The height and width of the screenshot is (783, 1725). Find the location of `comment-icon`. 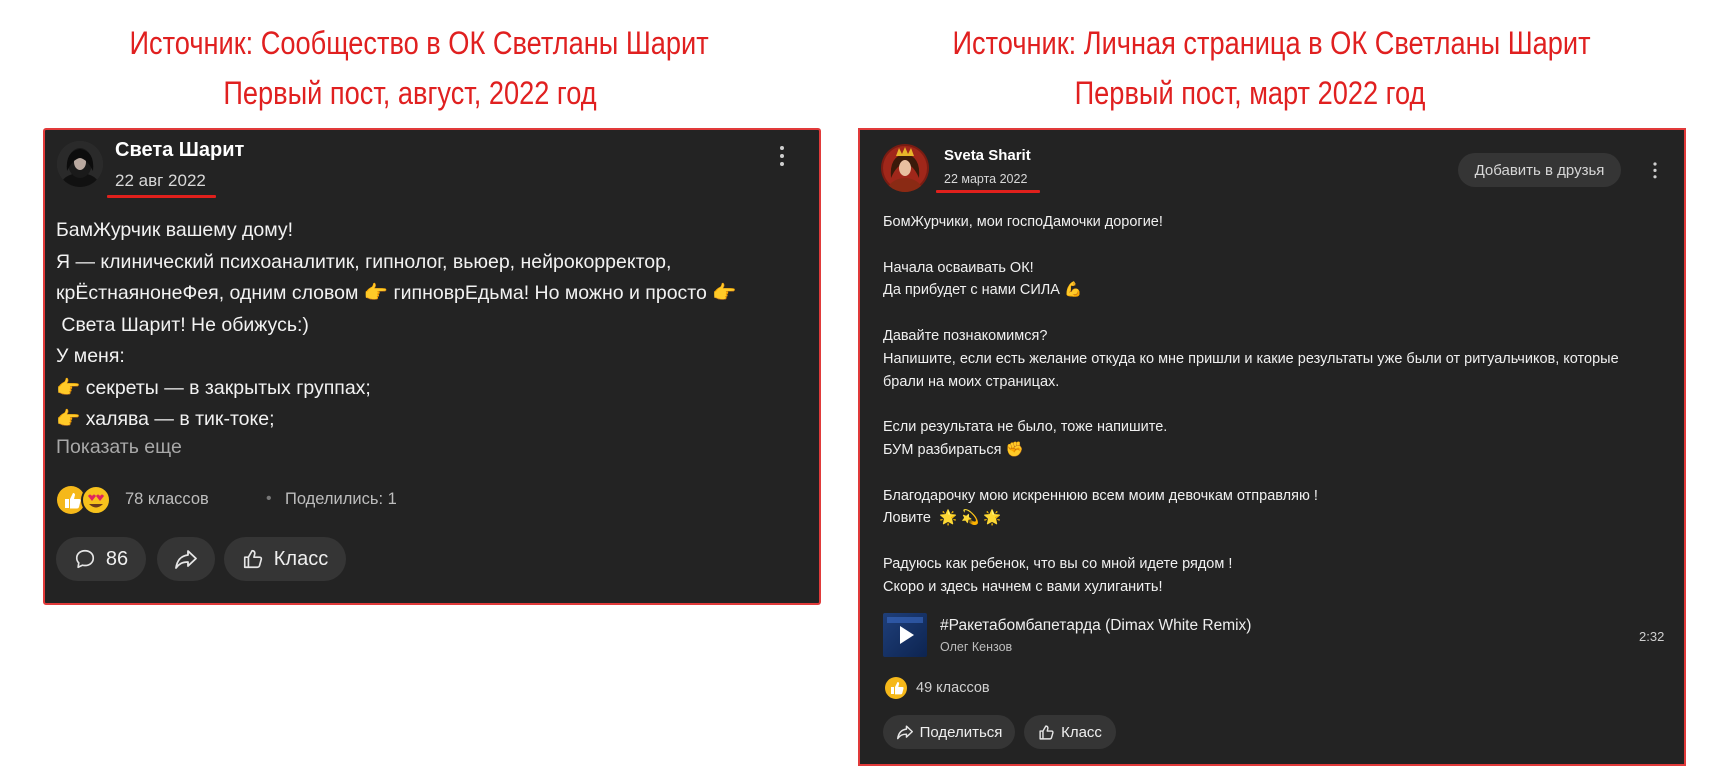

comment-icon is located at coordinates (84, 559).